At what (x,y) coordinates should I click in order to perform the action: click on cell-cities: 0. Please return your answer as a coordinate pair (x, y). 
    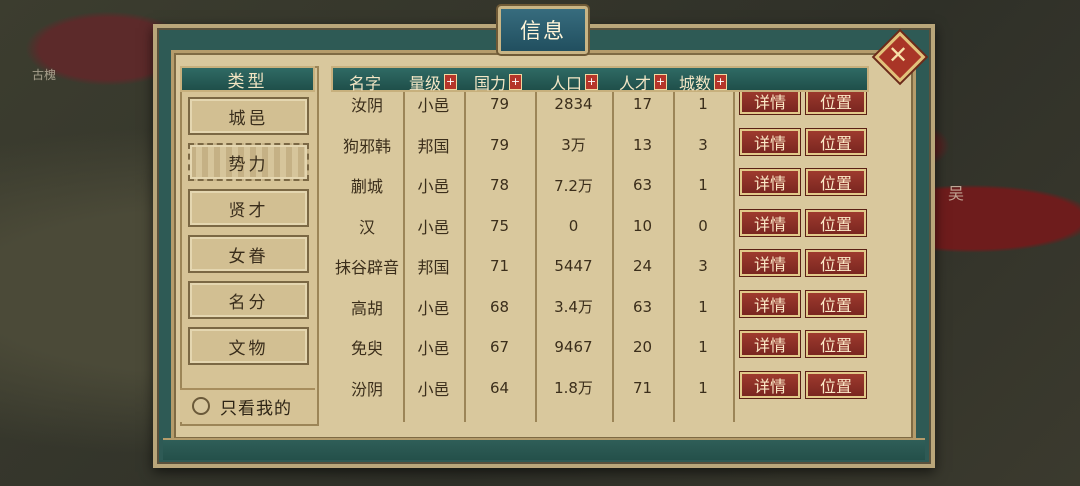
    Looking at the image, I should click on (703, 225).